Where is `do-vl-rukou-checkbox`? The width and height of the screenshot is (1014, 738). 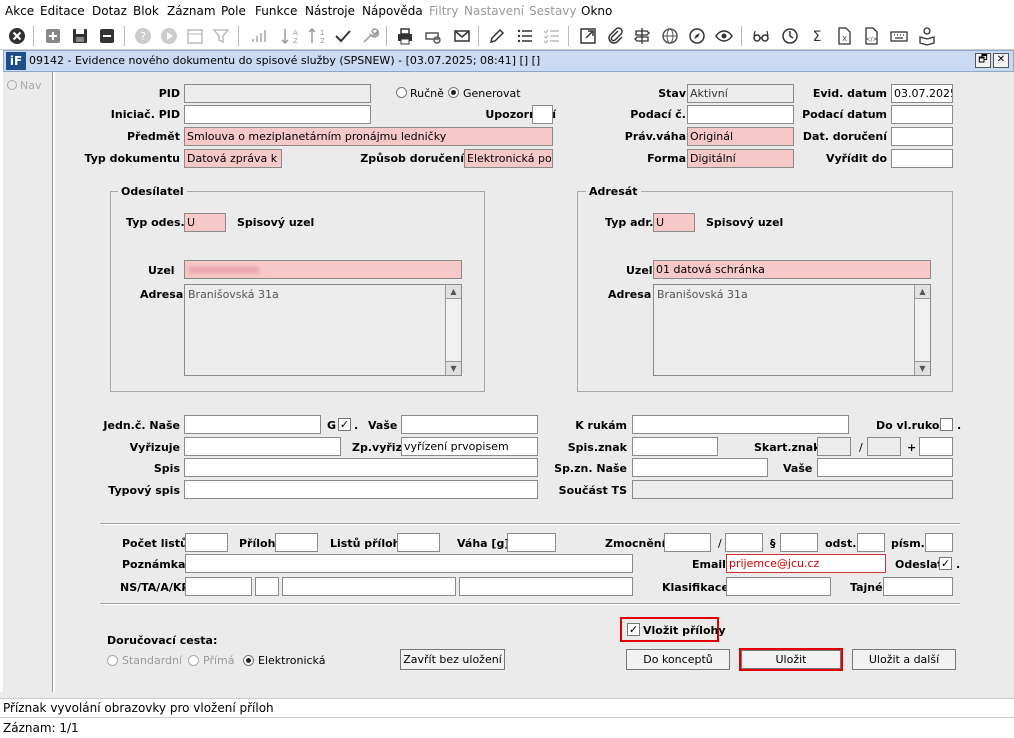
do-vl-rukou-checkbox is located at coordinates (946, 424).